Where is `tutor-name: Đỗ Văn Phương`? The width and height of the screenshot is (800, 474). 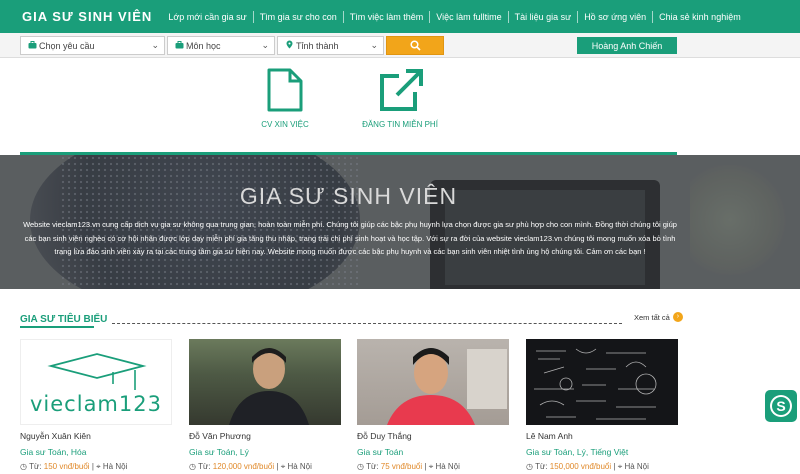
tutor-name: Đỗ Văn Phương is located at coordinates (265, 436).